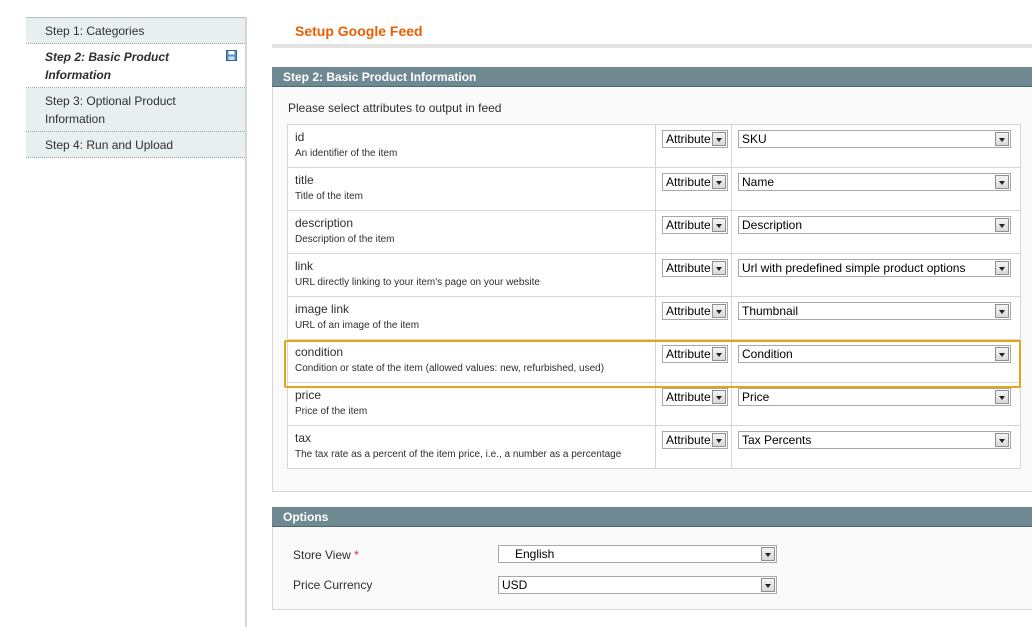  I want to click on attribute-field-cell: id An identifier of the item, so click(471, 146).